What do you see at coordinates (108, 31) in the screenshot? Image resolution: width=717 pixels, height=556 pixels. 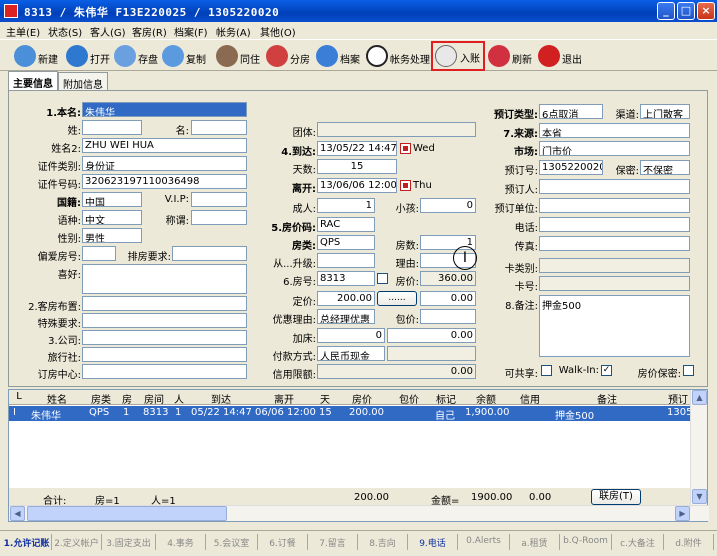 I see `menu-guest: 客人(G)` at bounding box center [108, 31].